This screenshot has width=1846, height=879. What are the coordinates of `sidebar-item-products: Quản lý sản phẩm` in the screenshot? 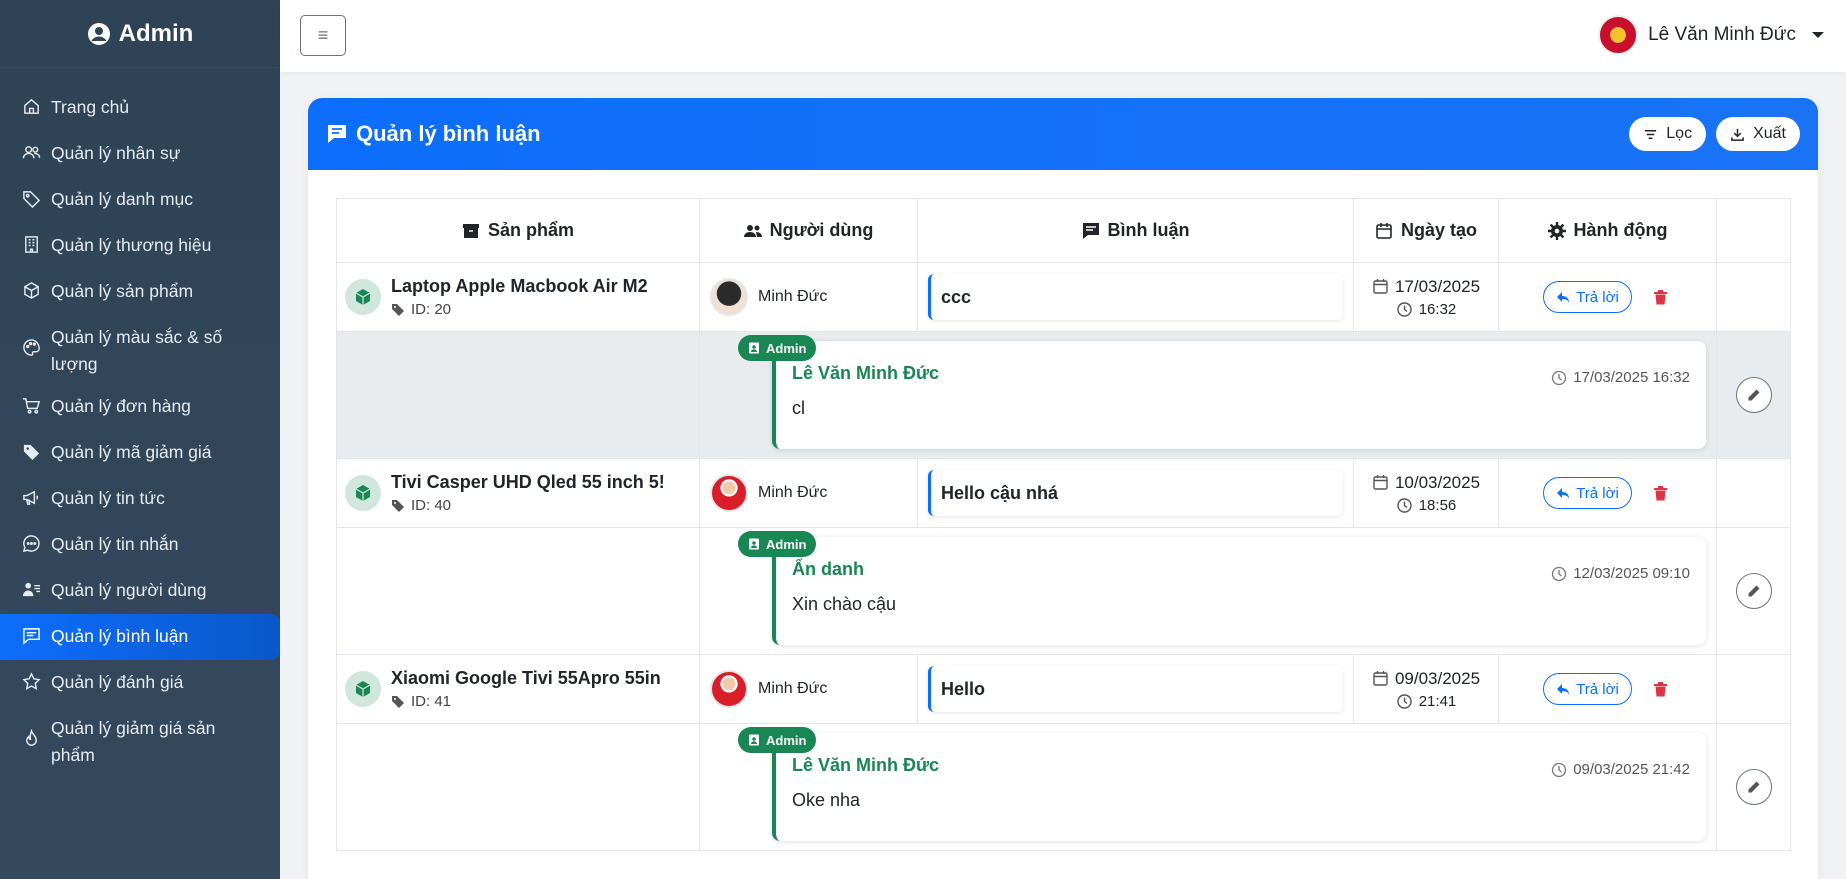 It's located at (140, 292).